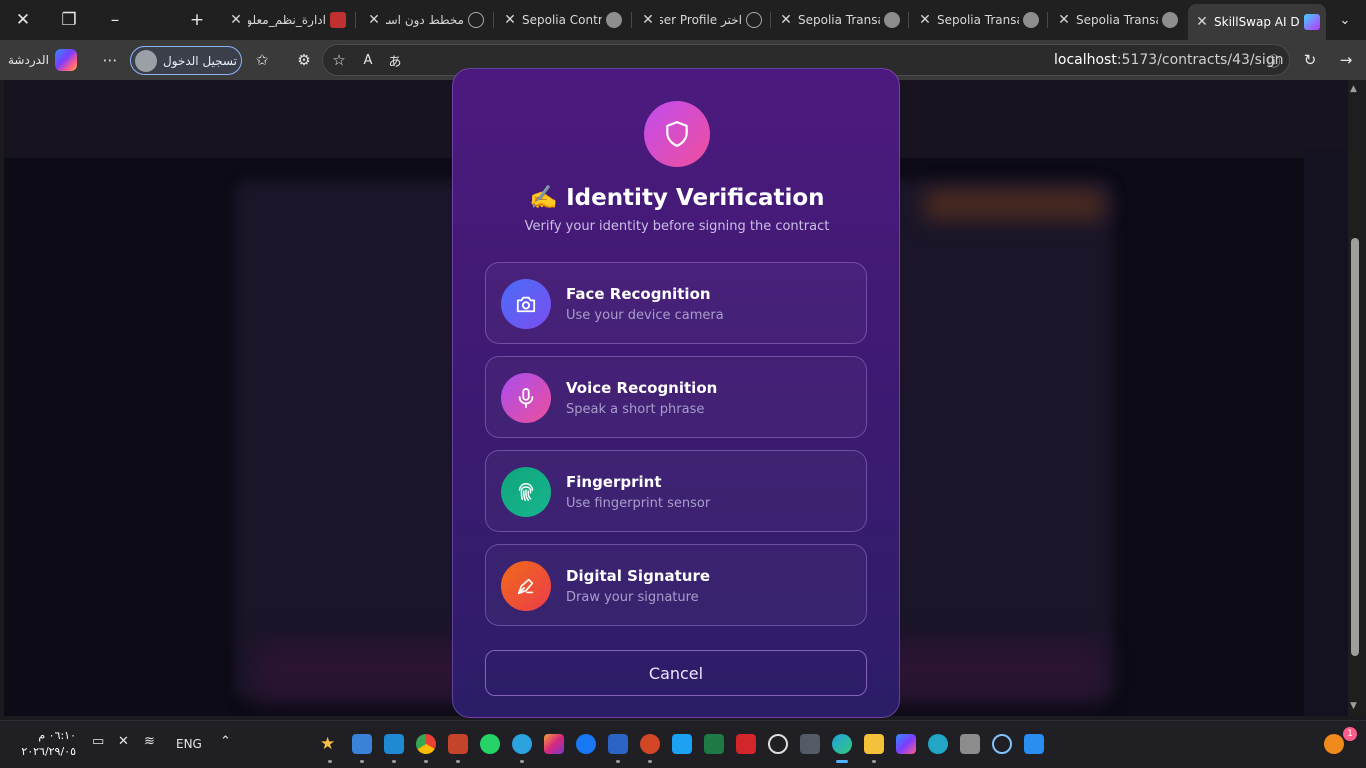  What do you see at coordinates (197, 20) in the screenshot?
I see `new-tab-button: +` at bounding box center [197, 20].